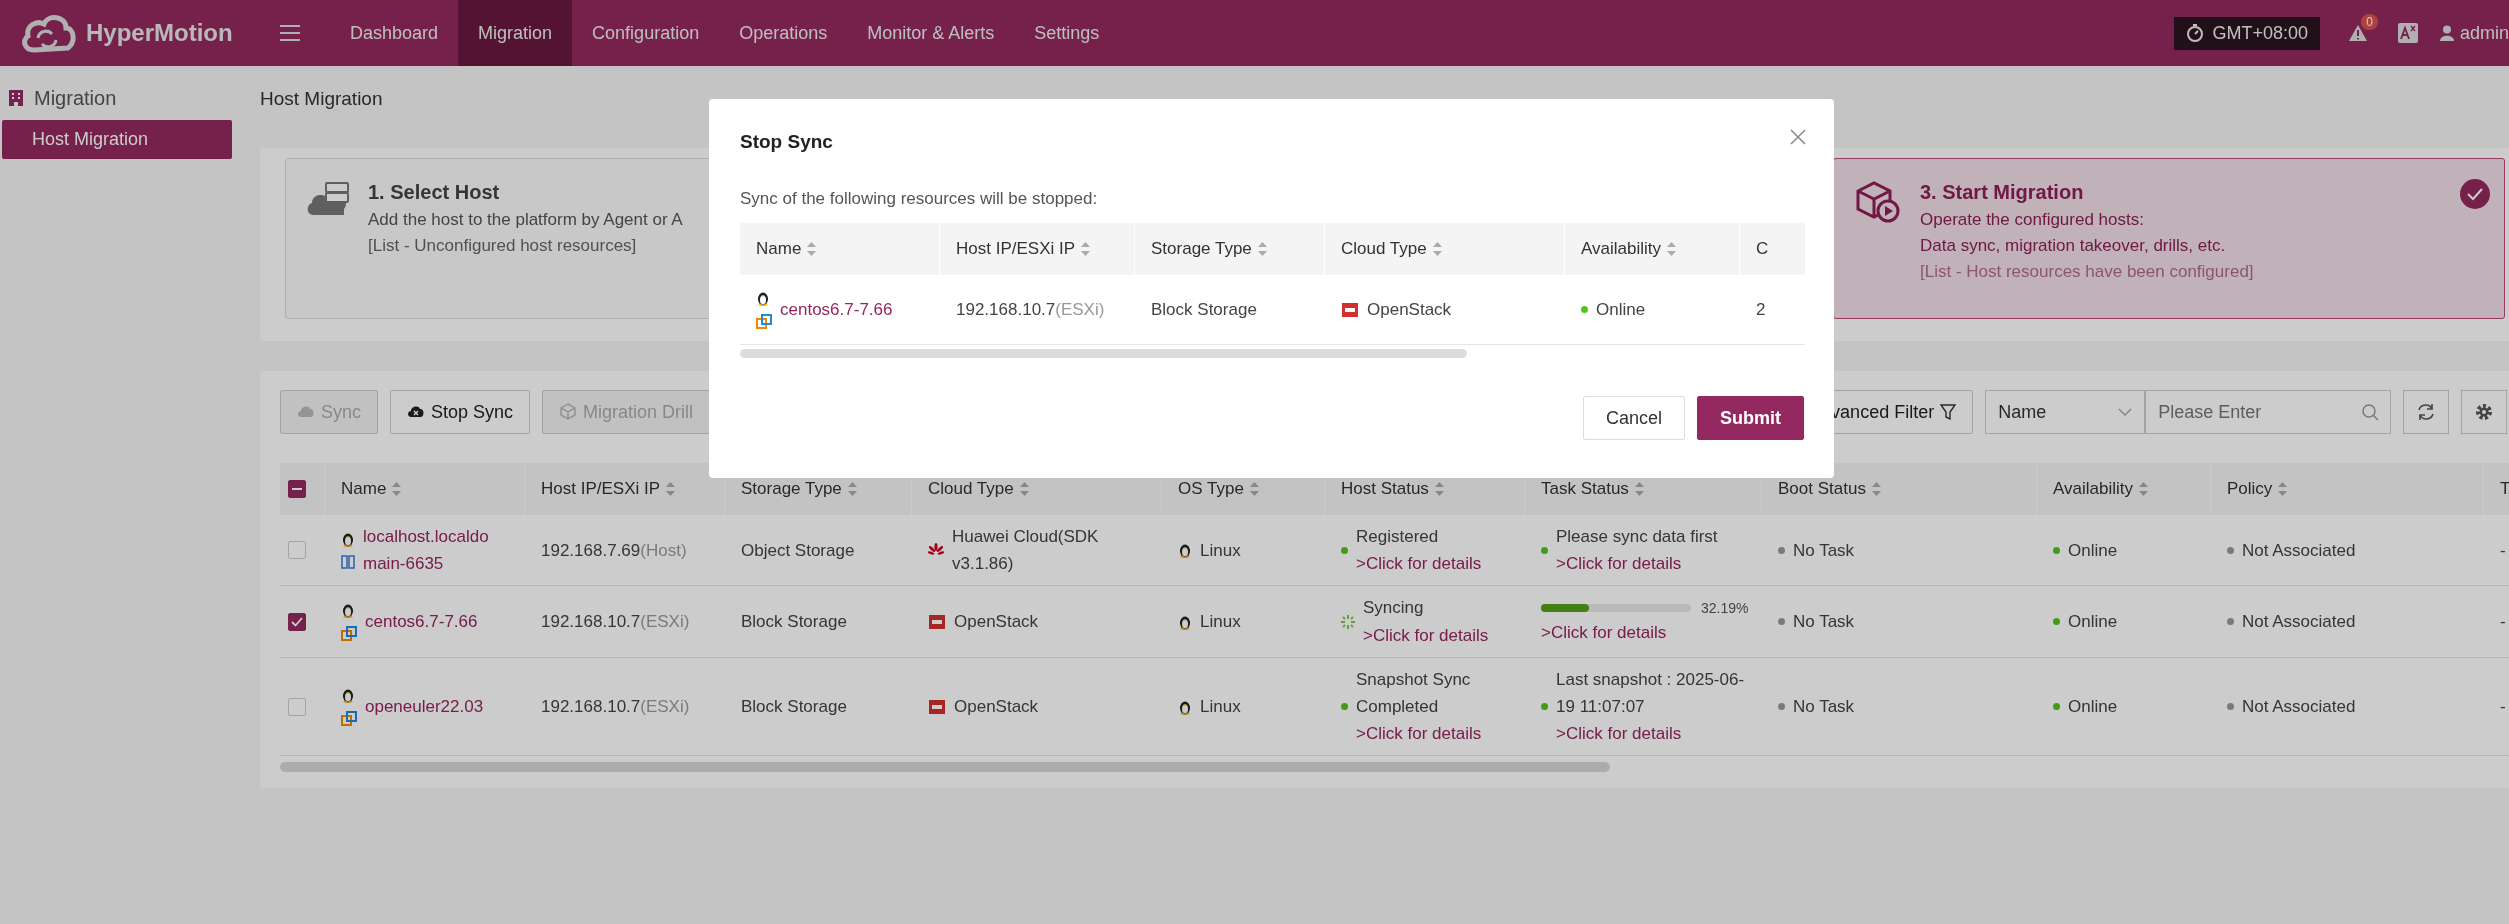 The image size is (2509, 924). Describe the element at coordinates (1006, 309) in the screenshot. I see `ip-address: 192.168.10.7` at that location.